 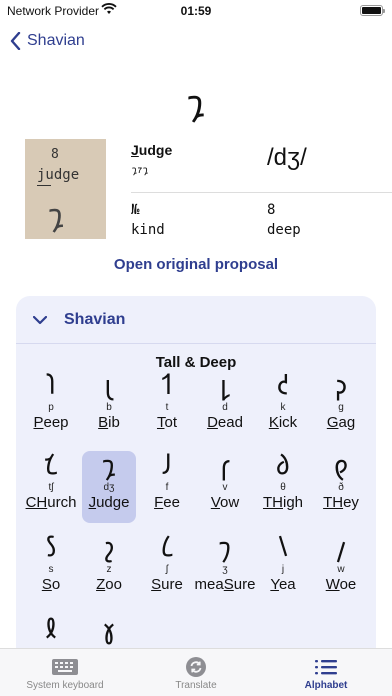 I want to click on kind-label: kind, so click(x=148, y=230).